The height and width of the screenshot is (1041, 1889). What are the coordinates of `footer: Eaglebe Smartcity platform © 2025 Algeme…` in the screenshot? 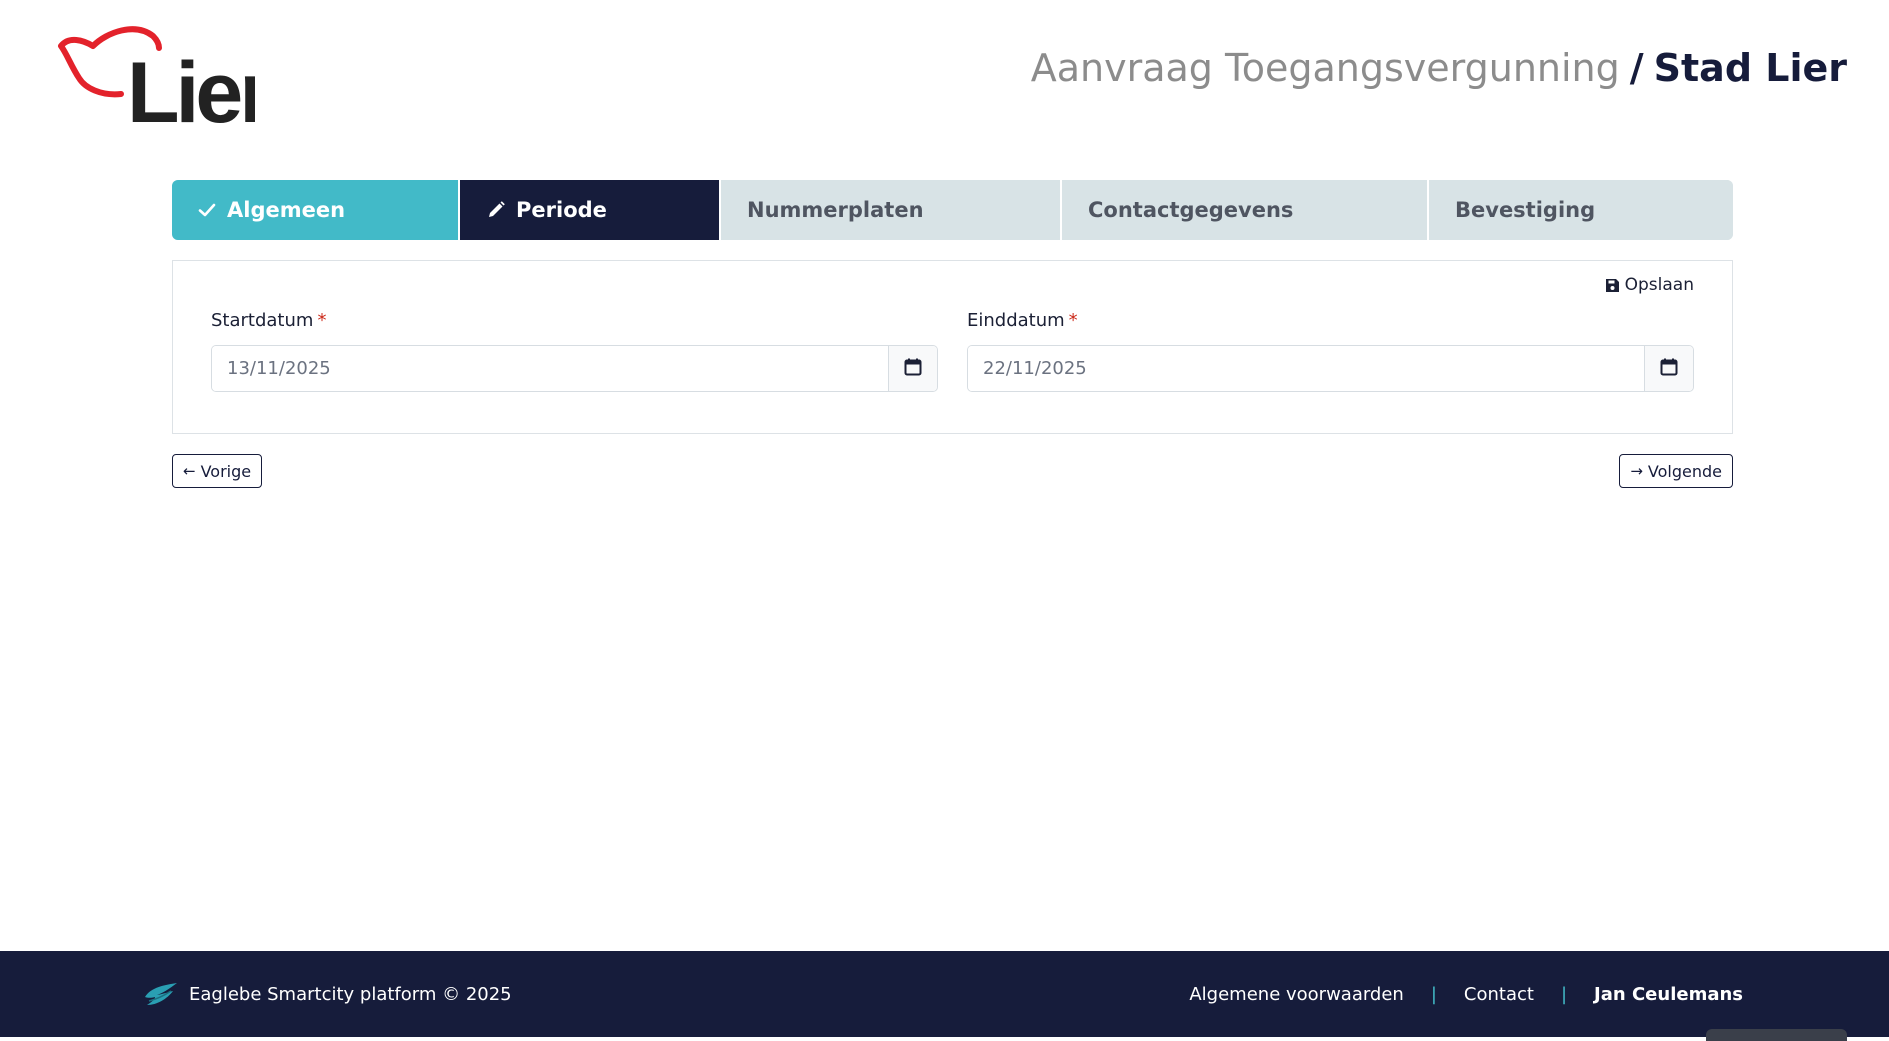 It's located at (944, 994).